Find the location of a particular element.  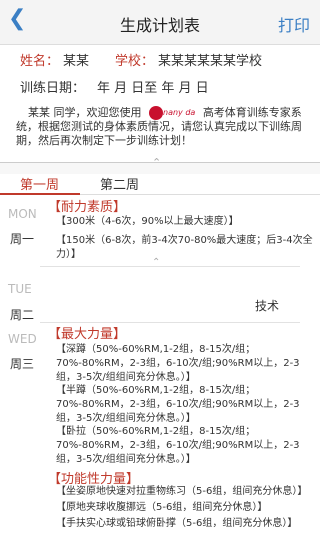

school-value: 某某某某某某学校 is located at coordinates (210, 61).